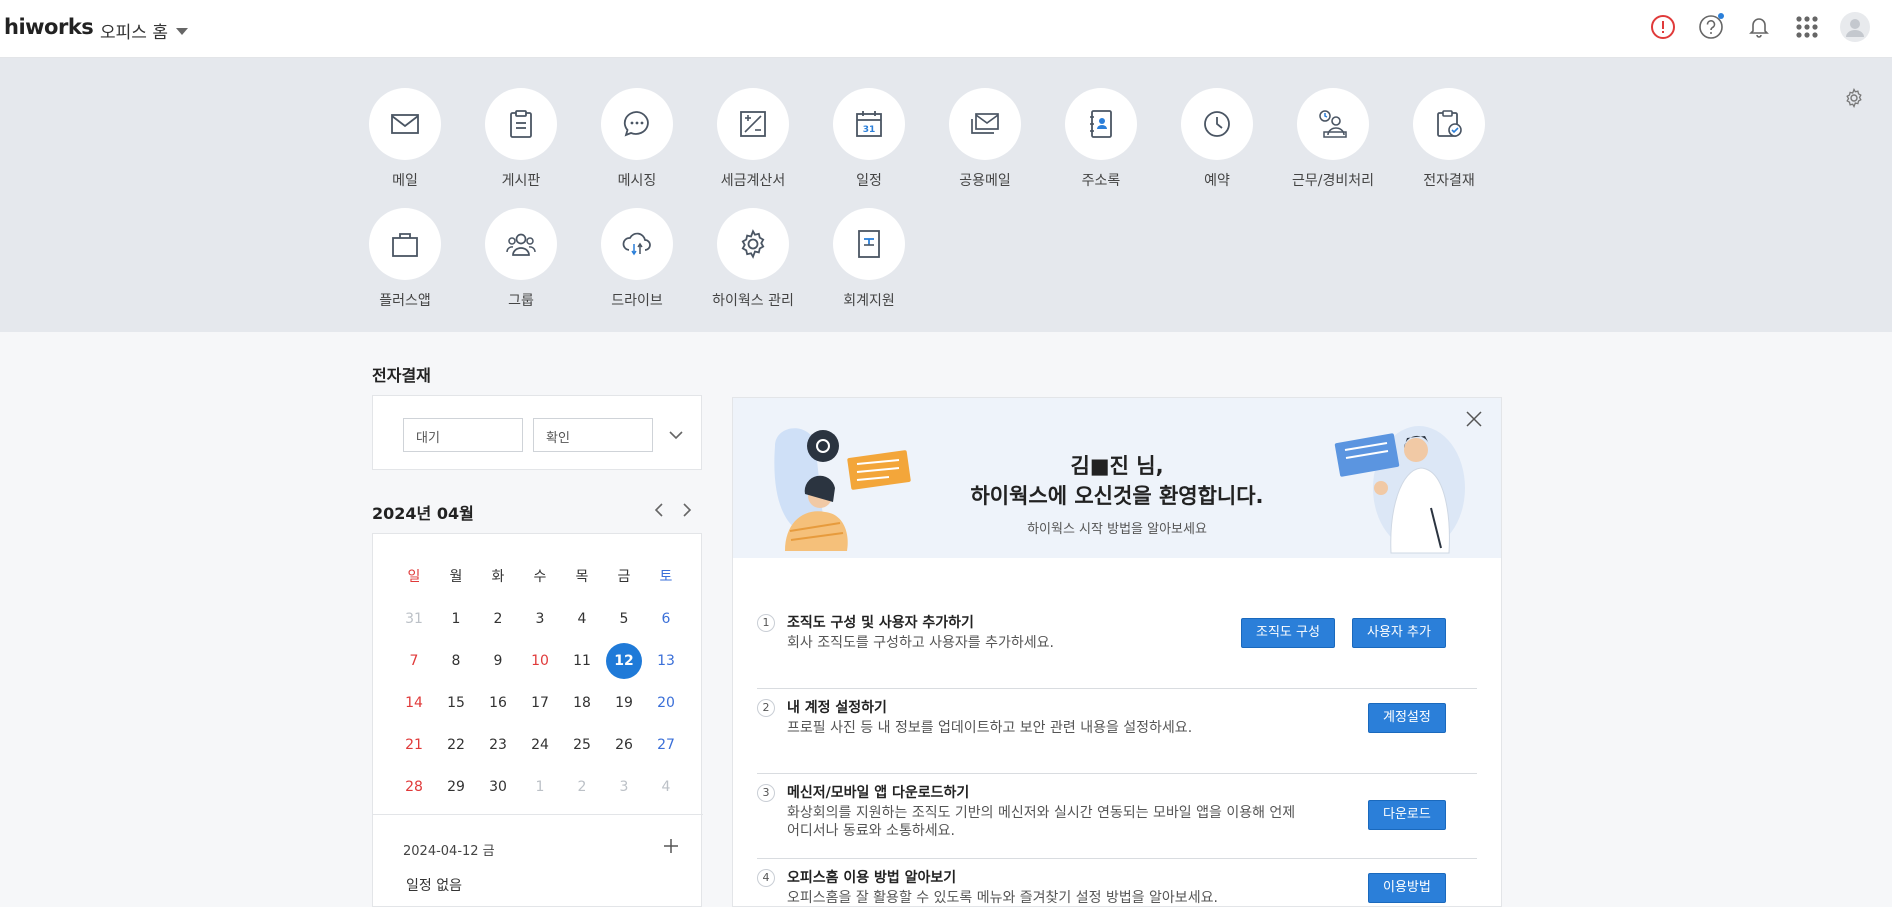  Describe the element at coordinates (872, 878) in the screenshot. I see `step-title: 오피스홈 이용 방법 알아보기` at that location.